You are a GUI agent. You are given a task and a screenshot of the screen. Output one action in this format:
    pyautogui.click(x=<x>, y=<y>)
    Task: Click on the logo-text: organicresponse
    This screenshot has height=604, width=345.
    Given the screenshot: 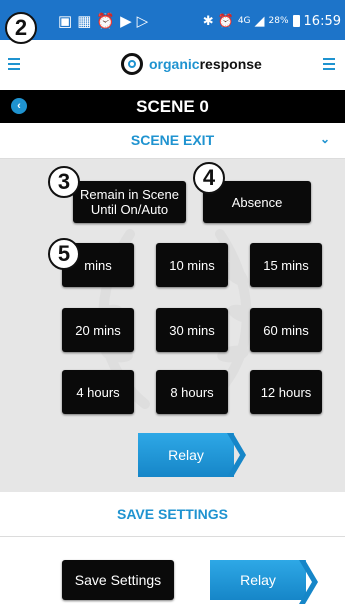 What is the action you would take?
    pyautogui.click(x=205, y=64)
    